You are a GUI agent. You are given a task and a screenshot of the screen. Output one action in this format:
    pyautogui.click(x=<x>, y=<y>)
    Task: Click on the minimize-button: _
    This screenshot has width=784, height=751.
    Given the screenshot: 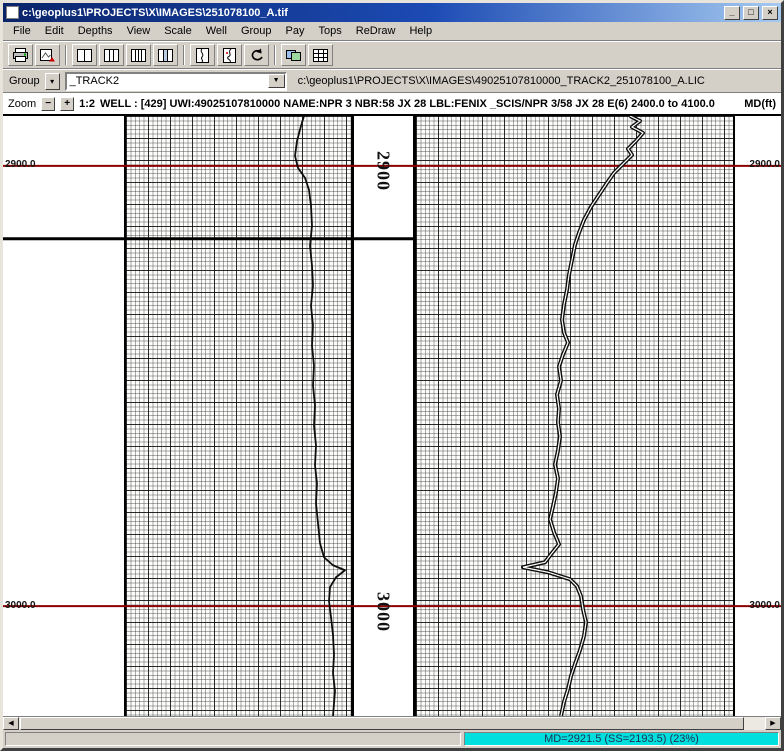 What is the action you would take?
    pyautogui.click(x=732, y=12)
    